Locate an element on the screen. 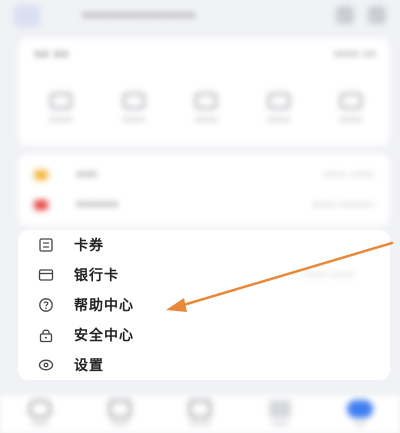  bottom-tab-bar: ••• ••• •••• ••• •• is located at coordinates (200, 413).